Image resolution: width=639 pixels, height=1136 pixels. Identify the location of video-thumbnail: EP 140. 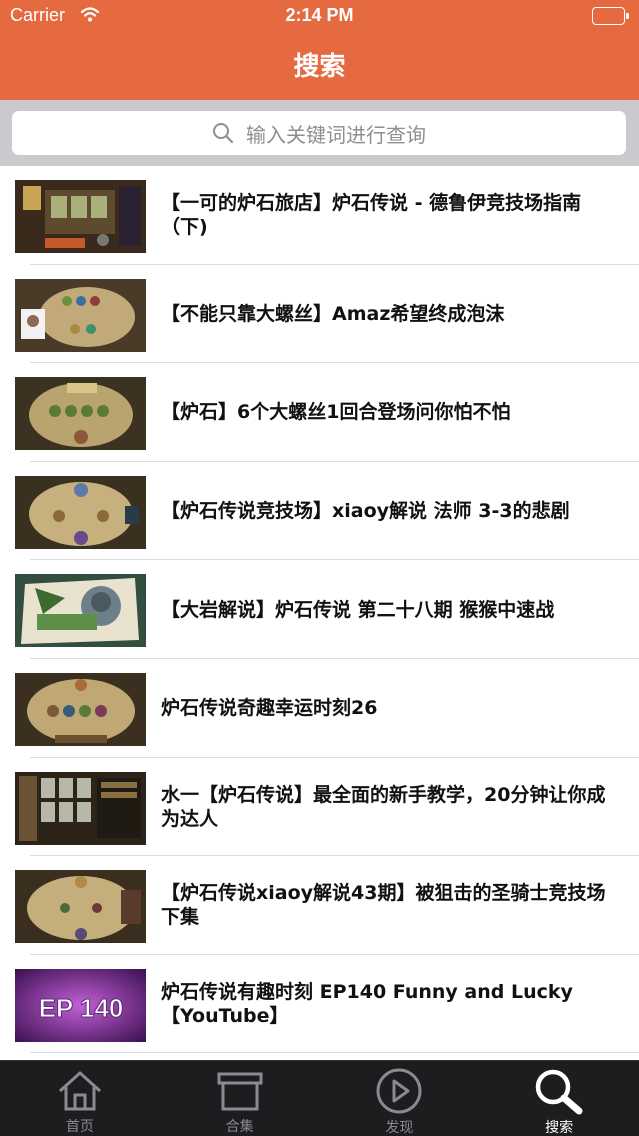
(80, 1005).